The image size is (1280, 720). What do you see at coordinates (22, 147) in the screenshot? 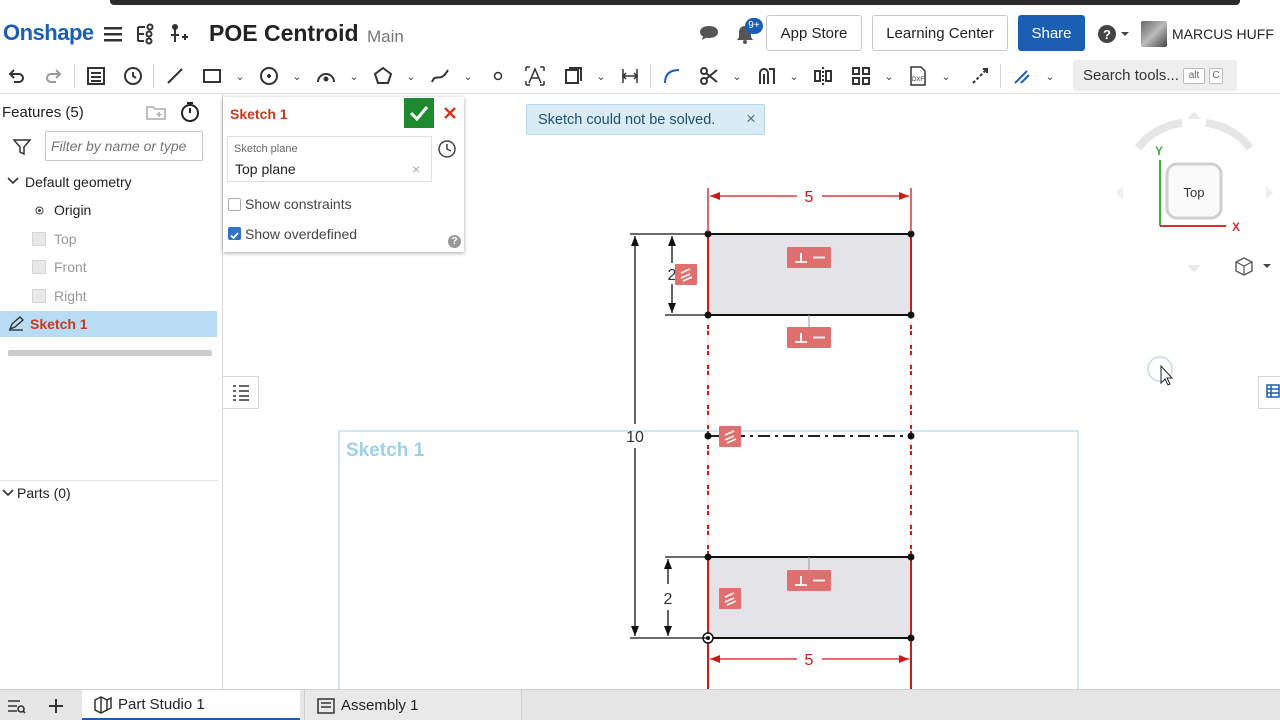
I see `filter-icon` at bounding box center [22, 147].